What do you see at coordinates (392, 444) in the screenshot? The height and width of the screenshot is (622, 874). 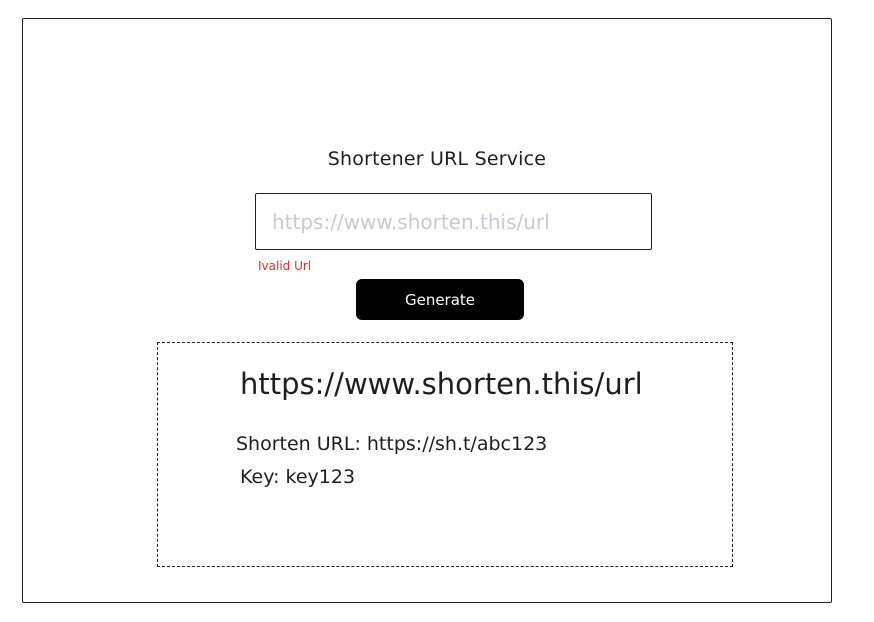 I see `short-url-text: Shorten URL: https://sh.t/abc123` at bounding box center [392, 444].